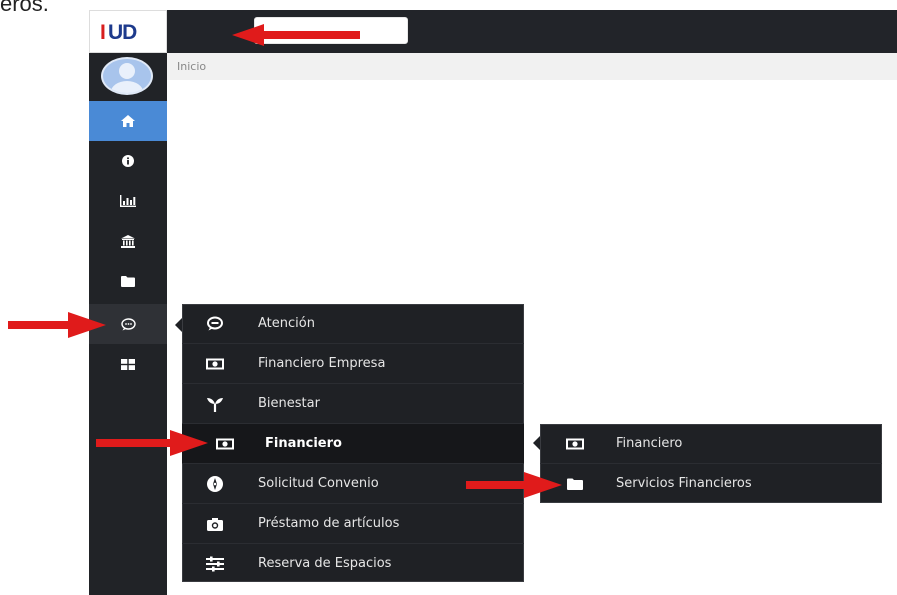  What do you see at coordinates (57, 325) in the screenshot?
I see `annotation-arrow-services` at bounding box center [57, 325].